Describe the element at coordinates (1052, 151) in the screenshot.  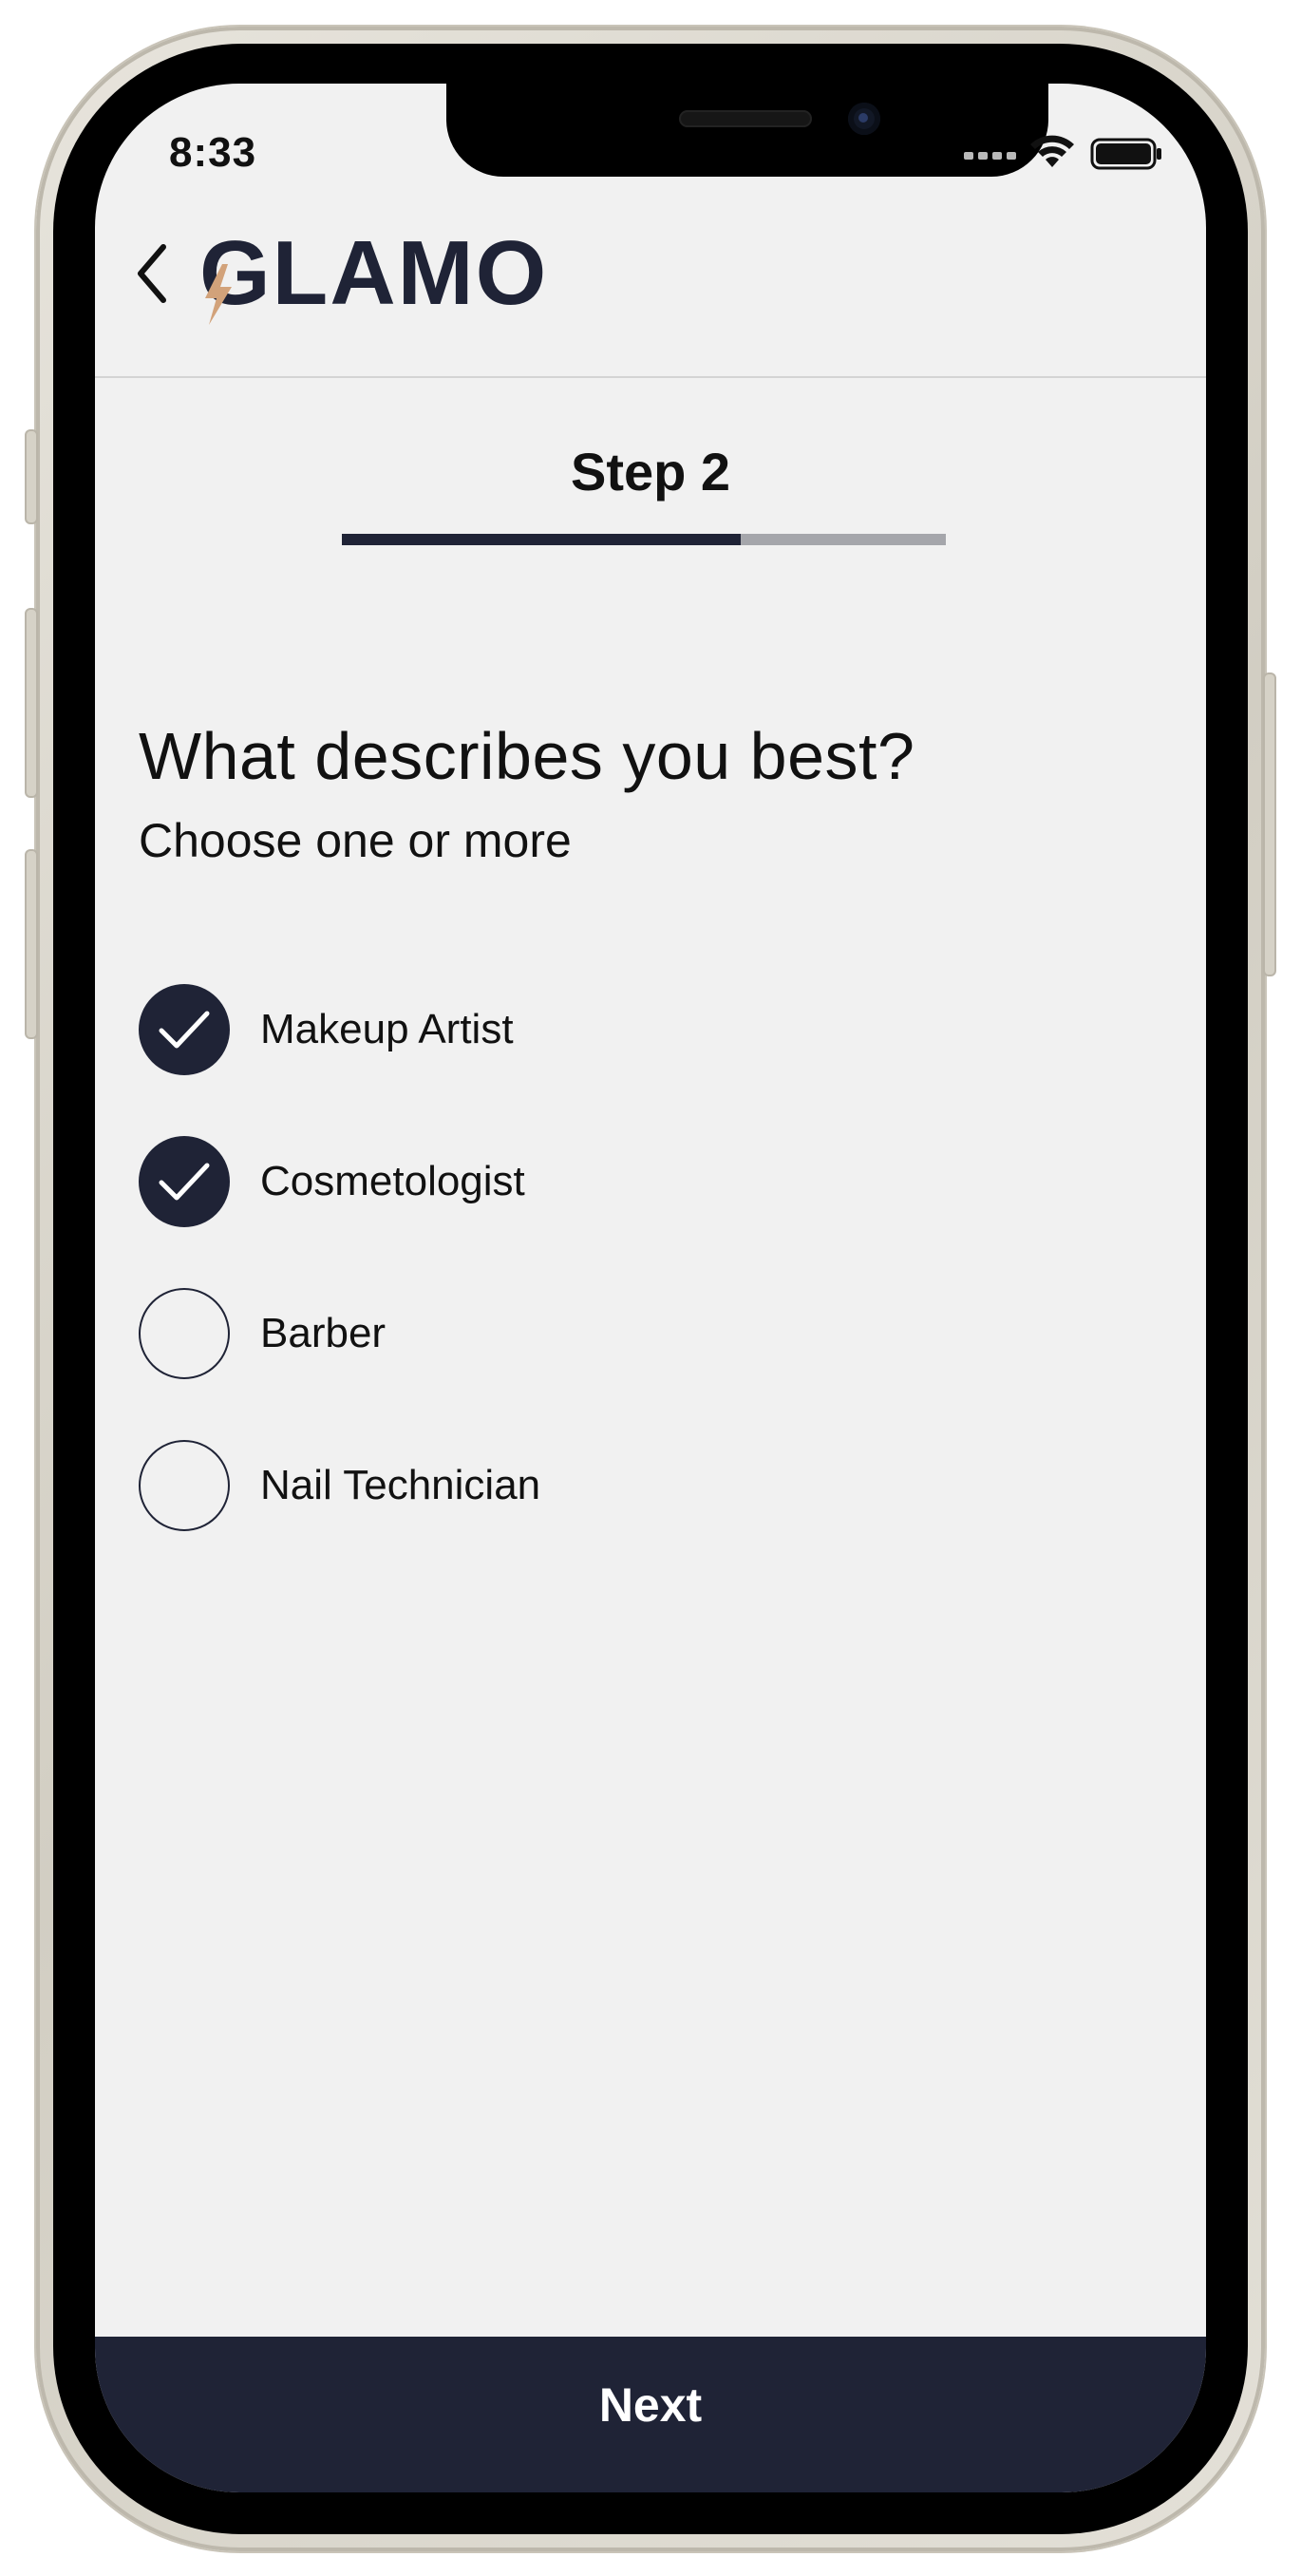
I see `wifi-icon` at that location.